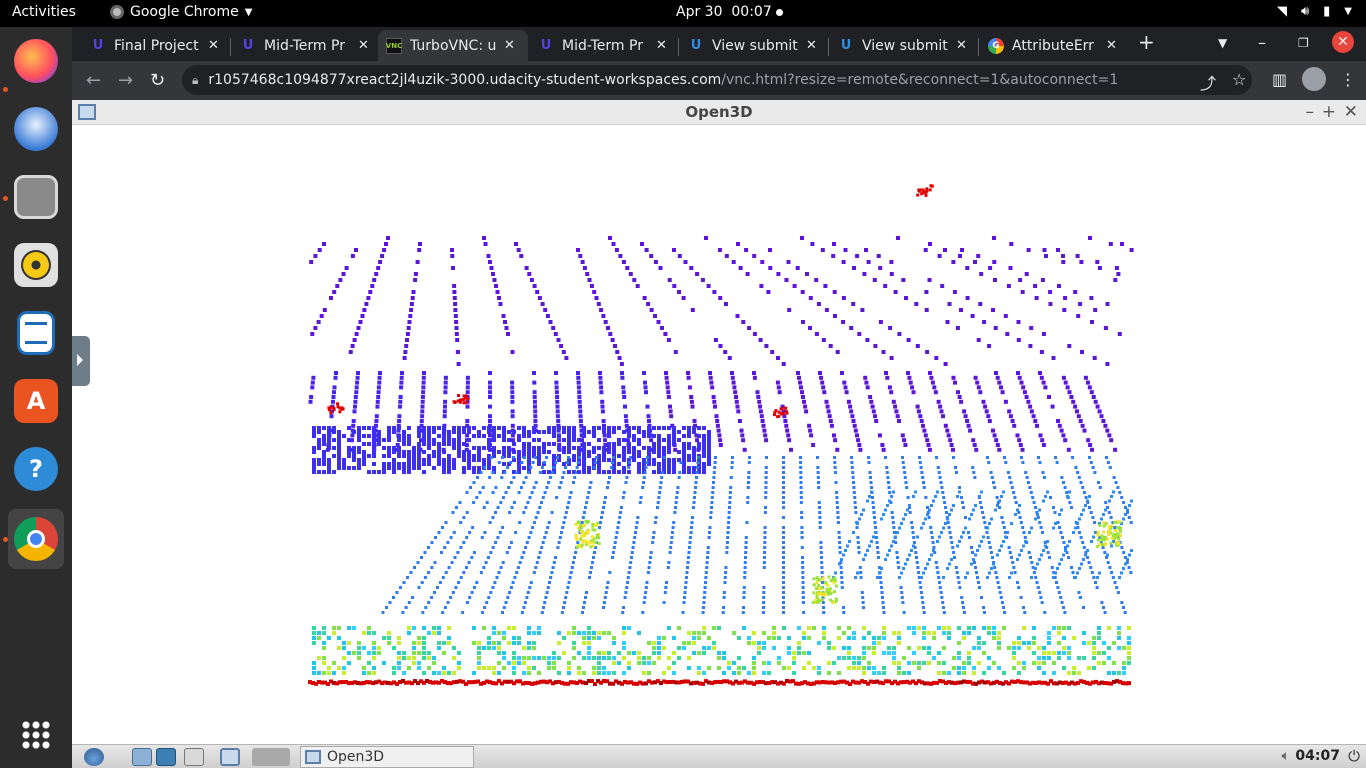 Image resolution: width=1366 pixels, height=768 pixels. What do you see at coordinates (1351, 112) in the screenshot?
I see `close-button: ✕` at bounding box center [1351, 112].